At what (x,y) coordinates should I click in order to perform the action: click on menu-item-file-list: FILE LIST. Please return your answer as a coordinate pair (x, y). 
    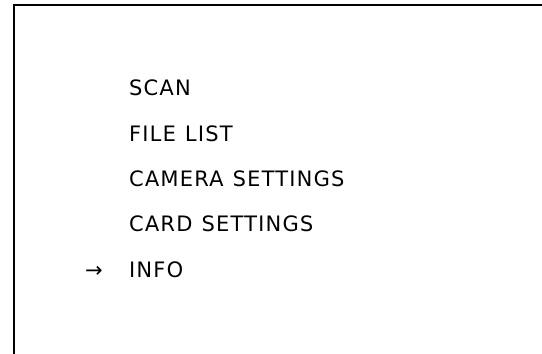
    Looking at the image, I should click on (181, 134).